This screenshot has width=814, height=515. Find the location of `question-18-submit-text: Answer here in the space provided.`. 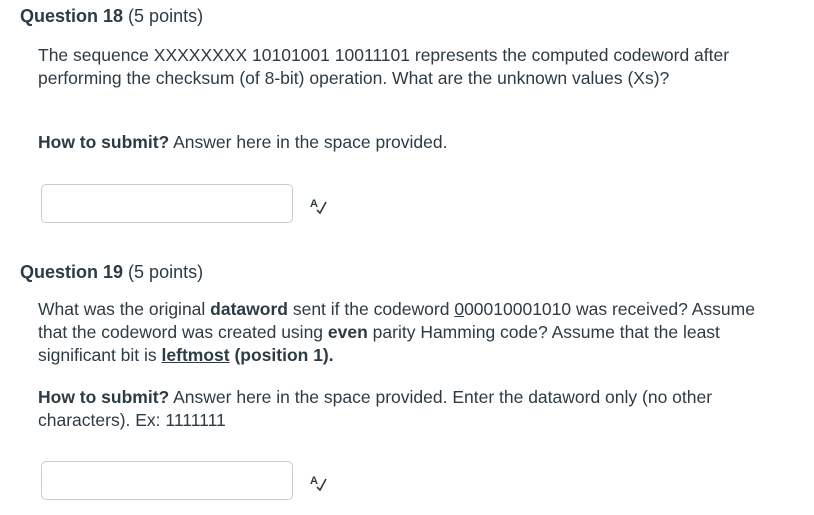

question-18-submit-text: Answer here in the space provided. is located at coordinates (308, 142).